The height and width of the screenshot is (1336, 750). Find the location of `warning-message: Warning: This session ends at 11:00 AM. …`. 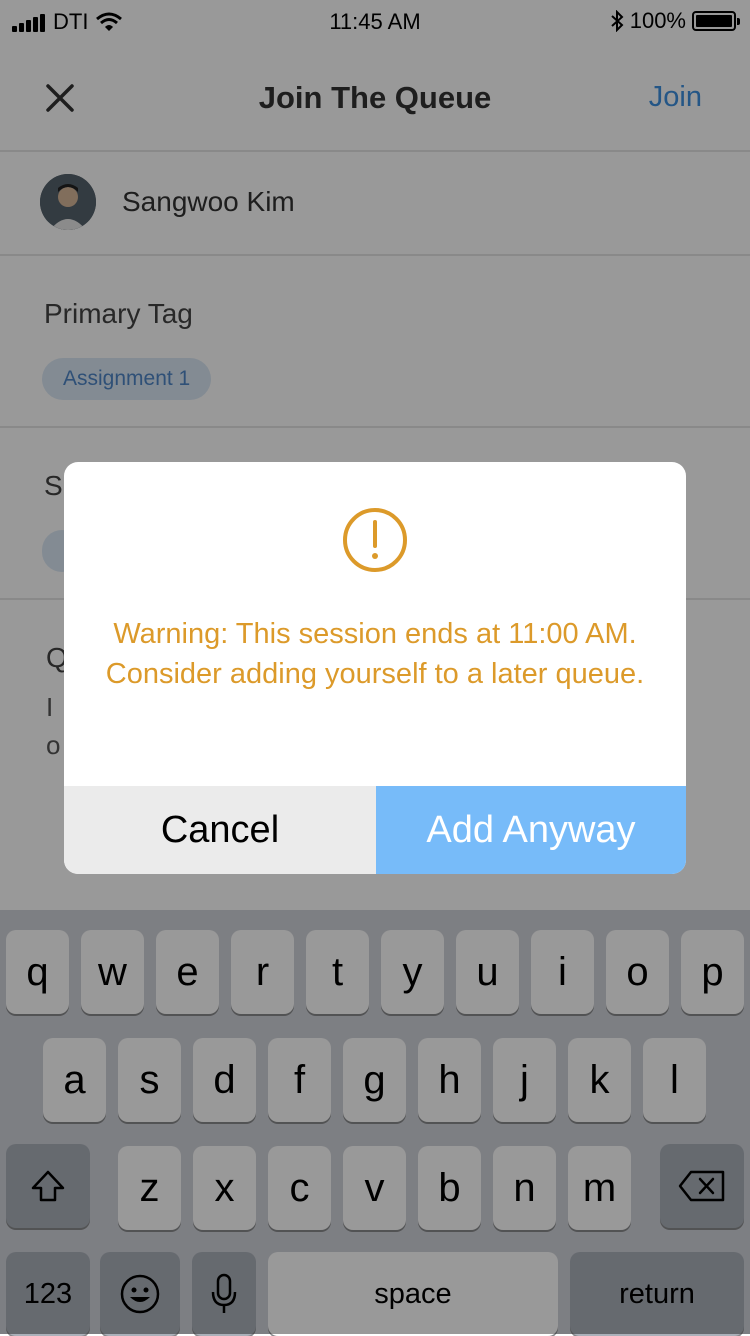

warning-message: Warning: This session ends at 11:00 AM. … is located at coordinates (375, 654).